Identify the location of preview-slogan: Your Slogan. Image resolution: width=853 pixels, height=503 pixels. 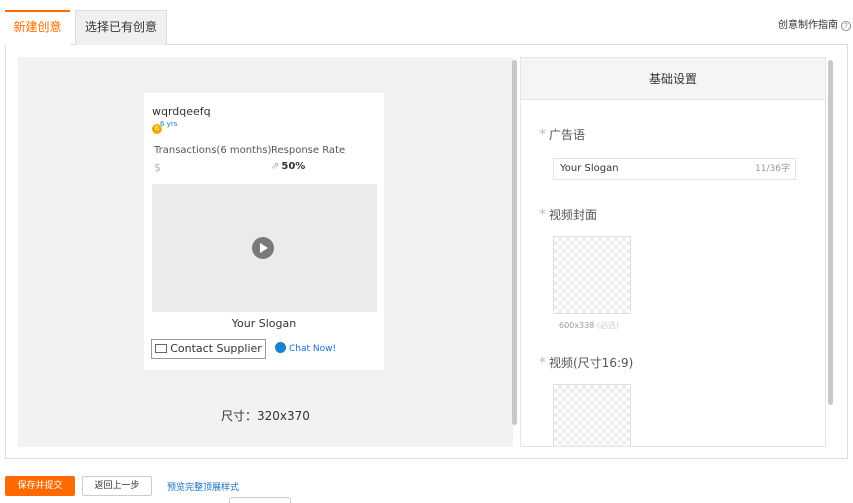
(264, 323).